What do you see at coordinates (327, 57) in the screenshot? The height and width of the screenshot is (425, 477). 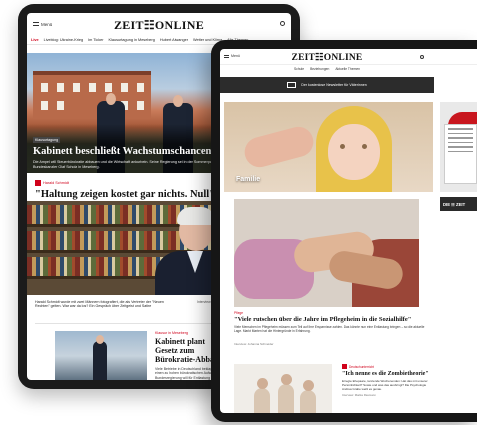 I see `front-logo: ZEIT☷ONLINE` at bounding box center [327, 57].